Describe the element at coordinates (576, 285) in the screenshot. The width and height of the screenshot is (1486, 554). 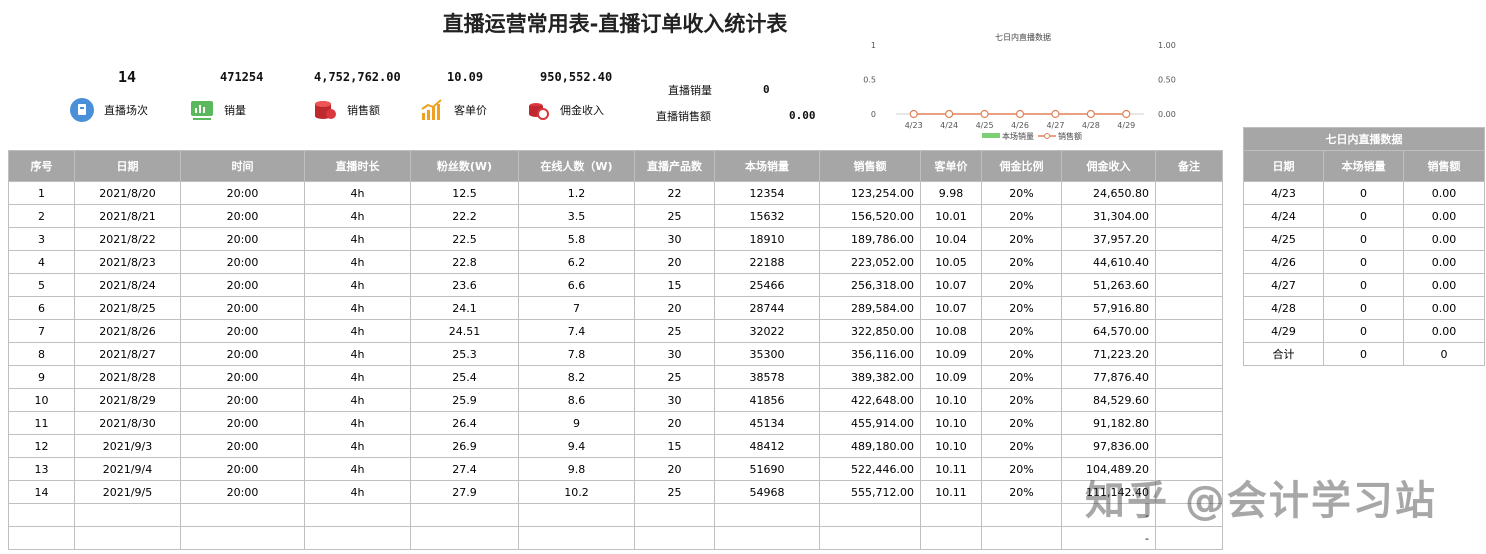
I see `table-cell: 6.6` at that location.